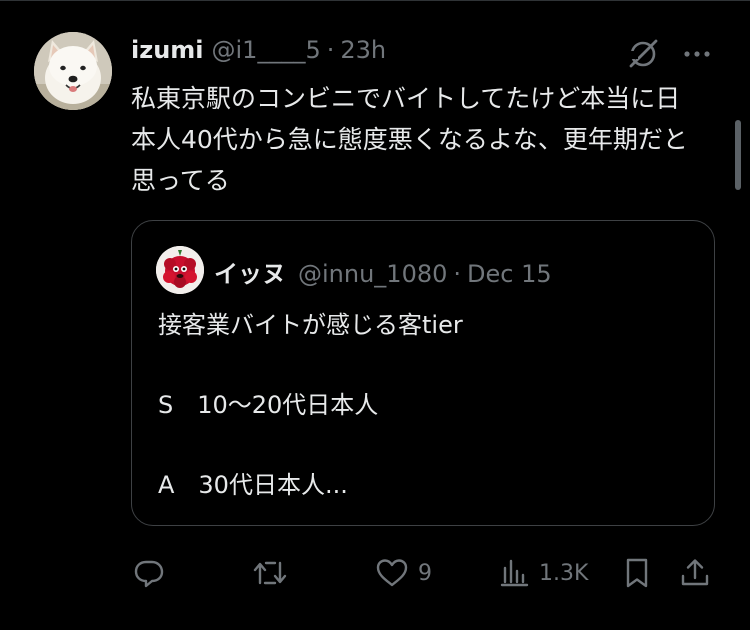 This screenshot has height=630, width=750. I want to click on scrollbar, so click(738, 155).